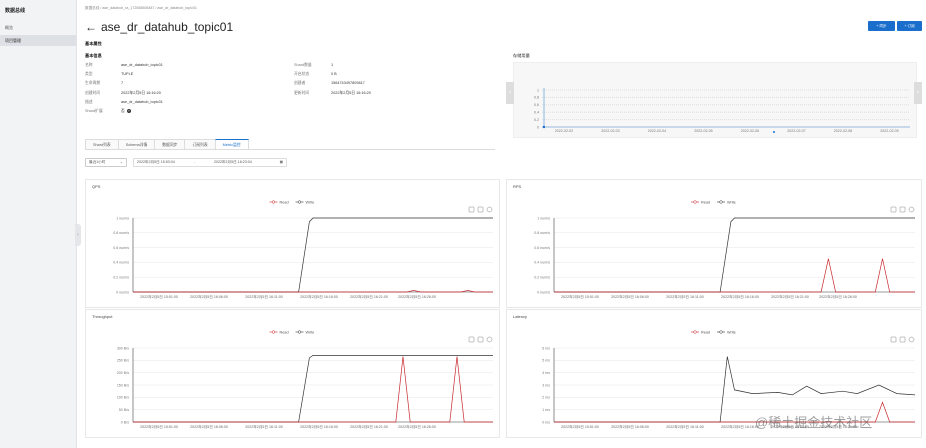 This screenshot has height=448, width=926. I want to click on chart-y-tick: 300 B/s, so click(123, 348).